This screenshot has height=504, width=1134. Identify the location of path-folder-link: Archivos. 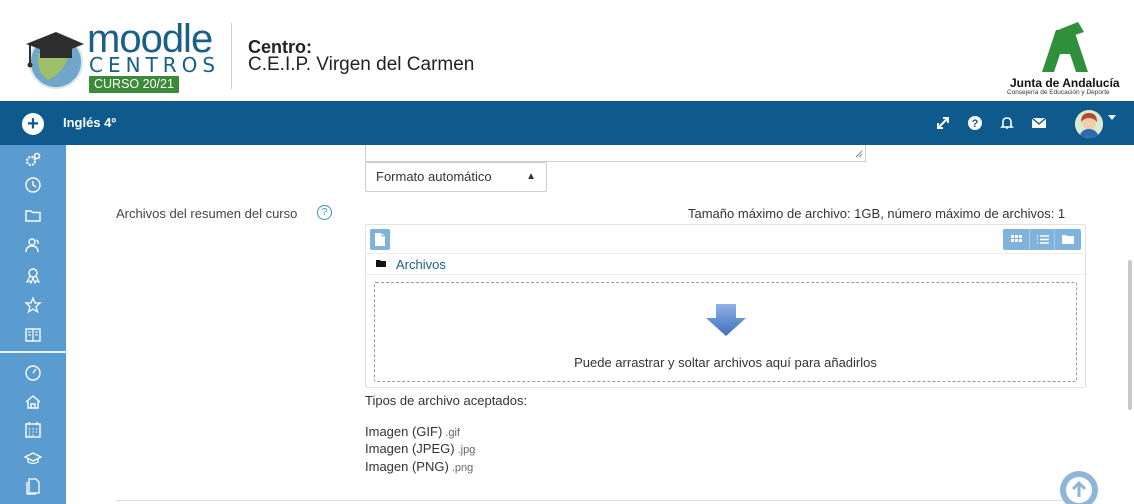
(421, 264).